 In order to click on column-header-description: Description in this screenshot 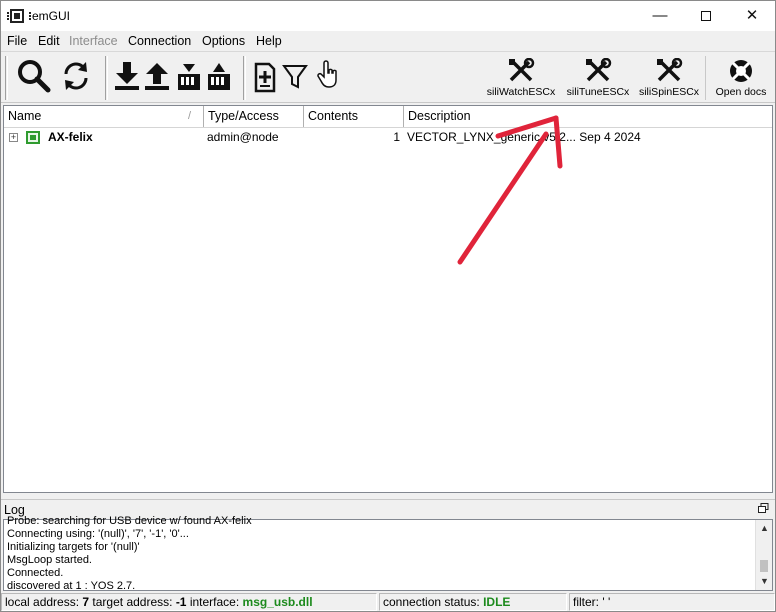, I will do `click(588, 116)`.